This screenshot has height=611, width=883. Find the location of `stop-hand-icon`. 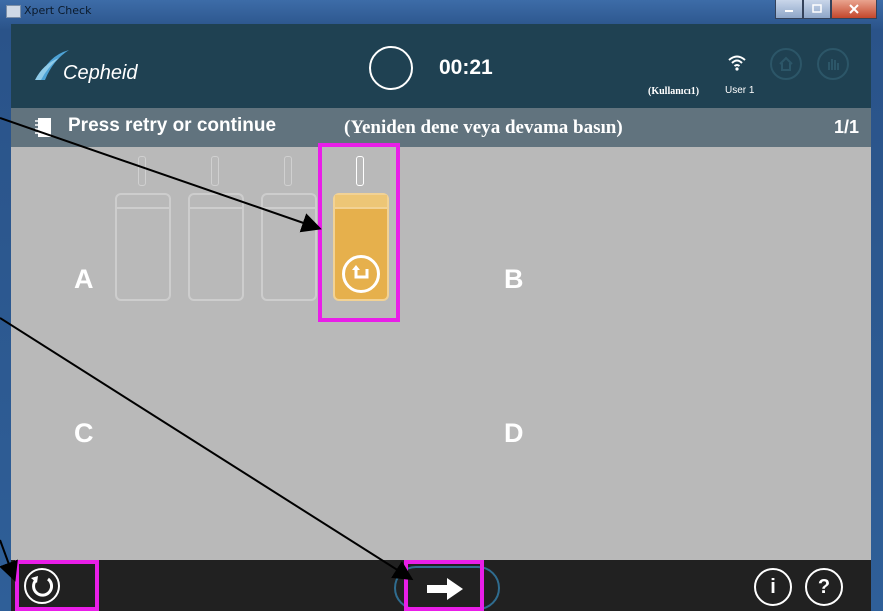

stop-hand-icon is located at coordinates (833, 64).